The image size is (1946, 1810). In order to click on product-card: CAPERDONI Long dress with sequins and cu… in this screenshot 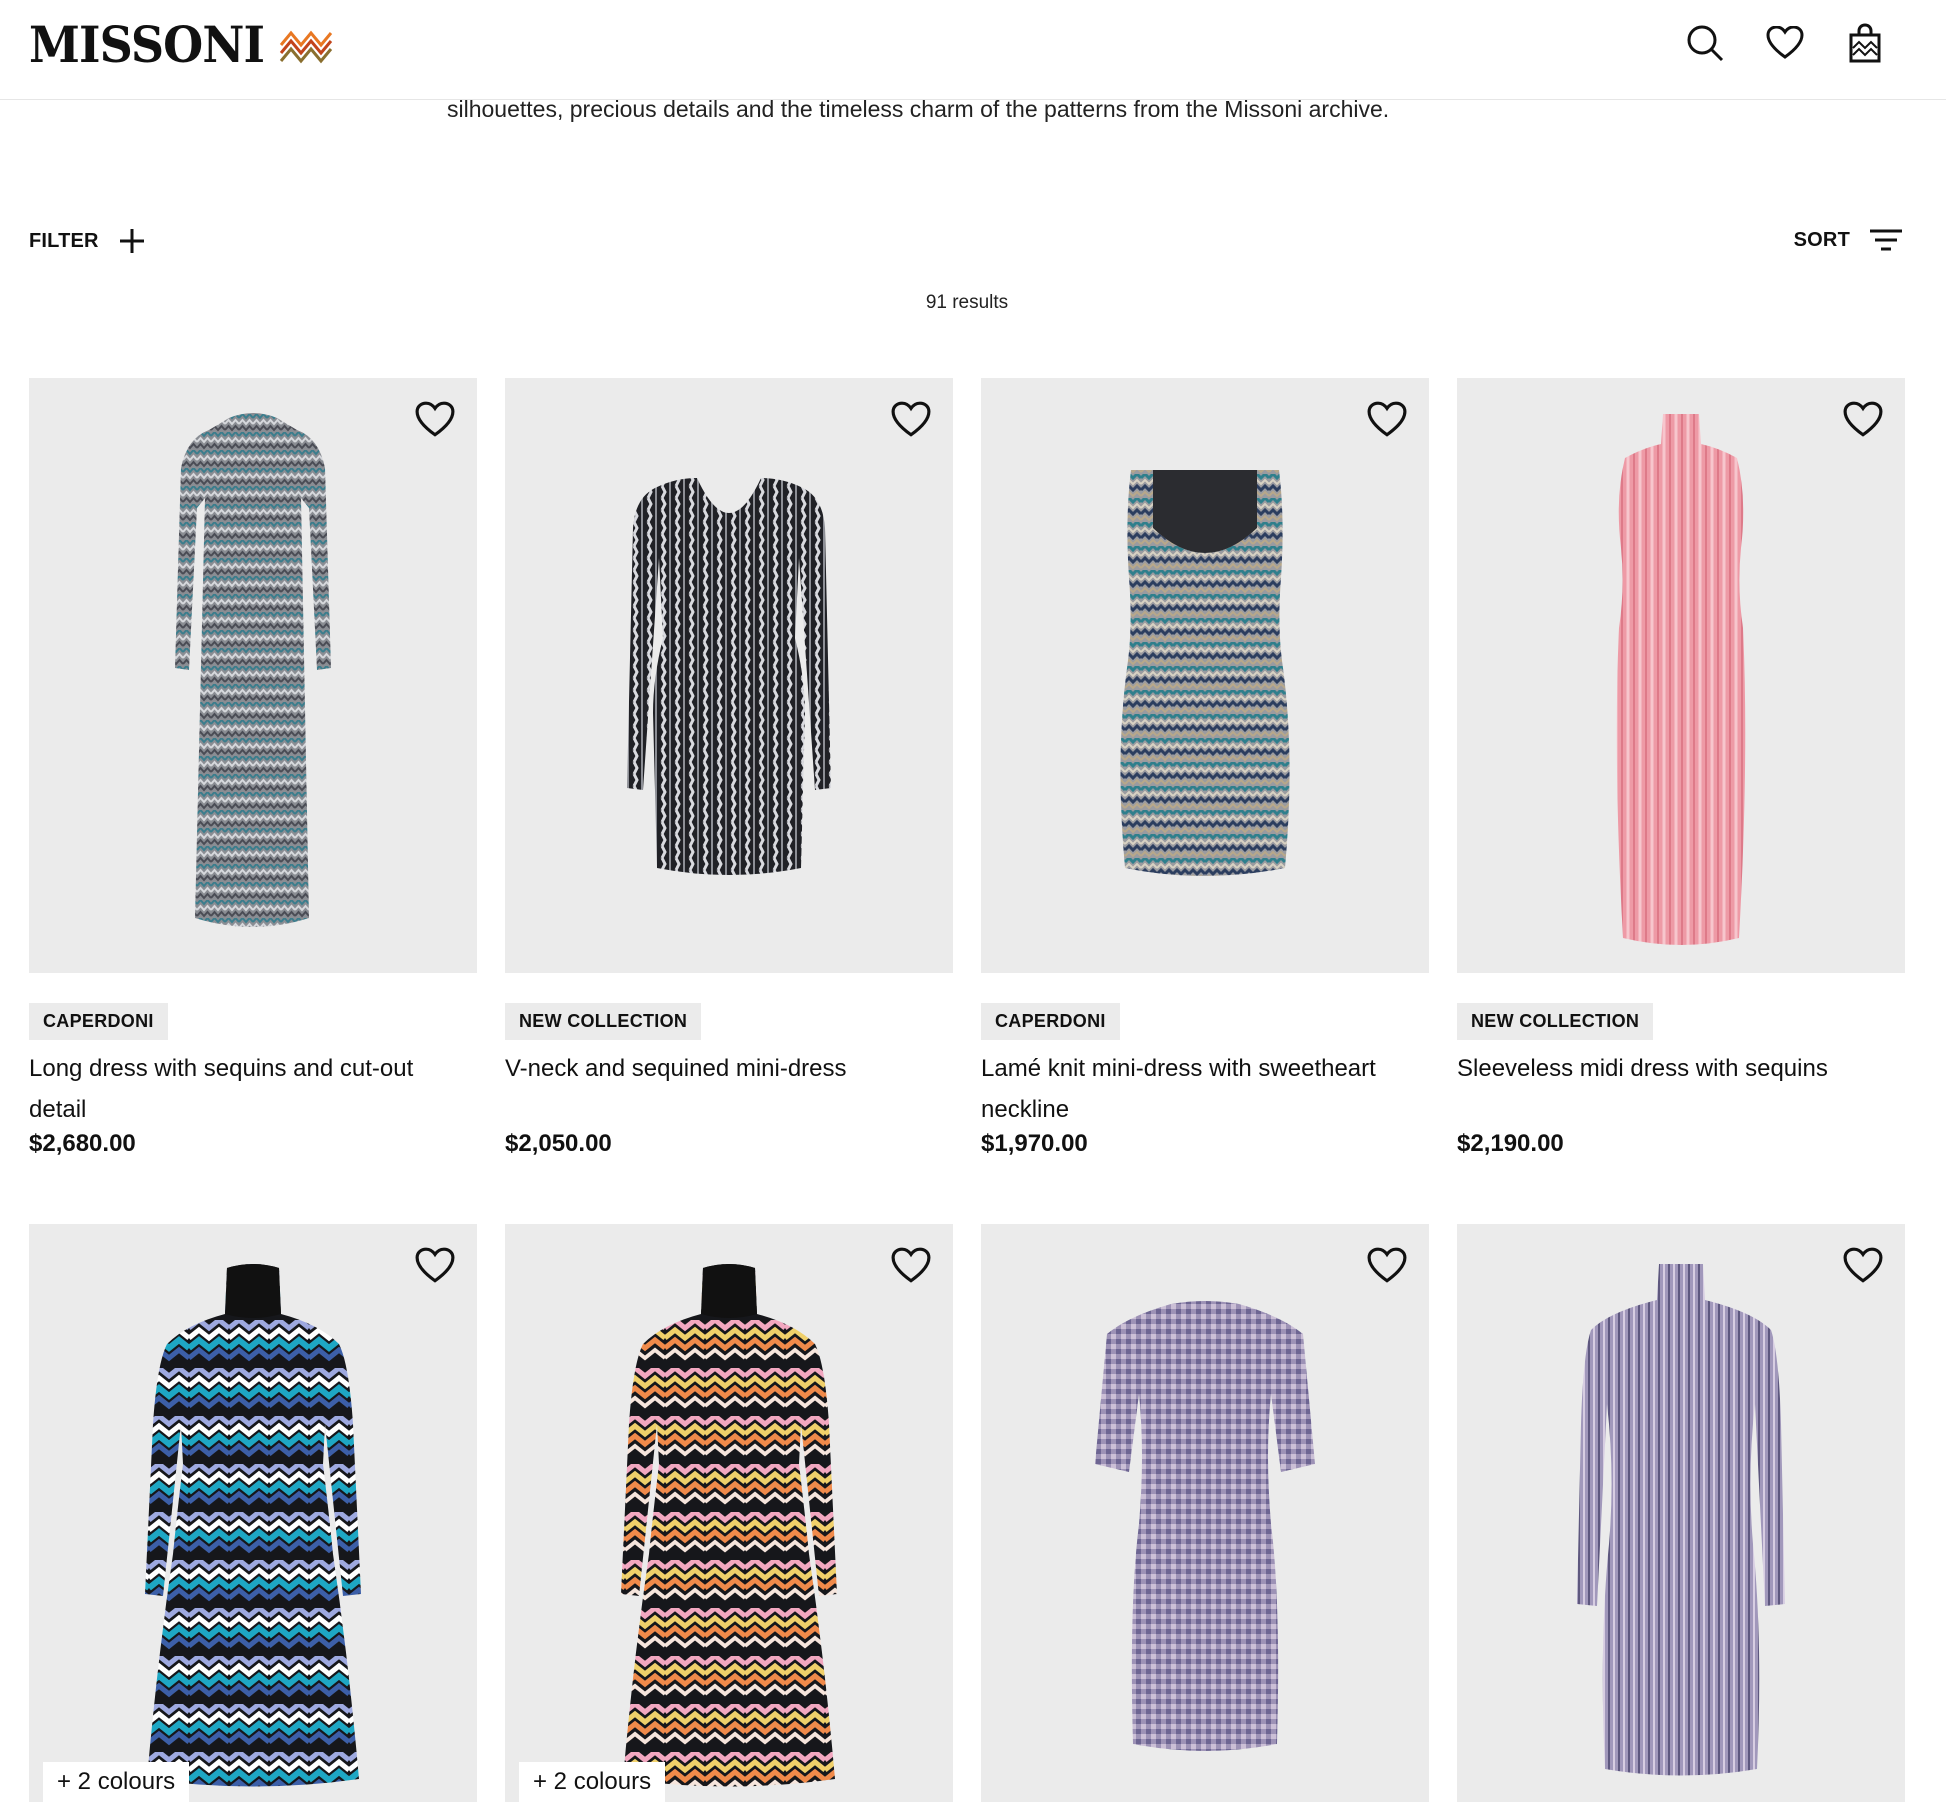, I will do `click(253, 801)`.